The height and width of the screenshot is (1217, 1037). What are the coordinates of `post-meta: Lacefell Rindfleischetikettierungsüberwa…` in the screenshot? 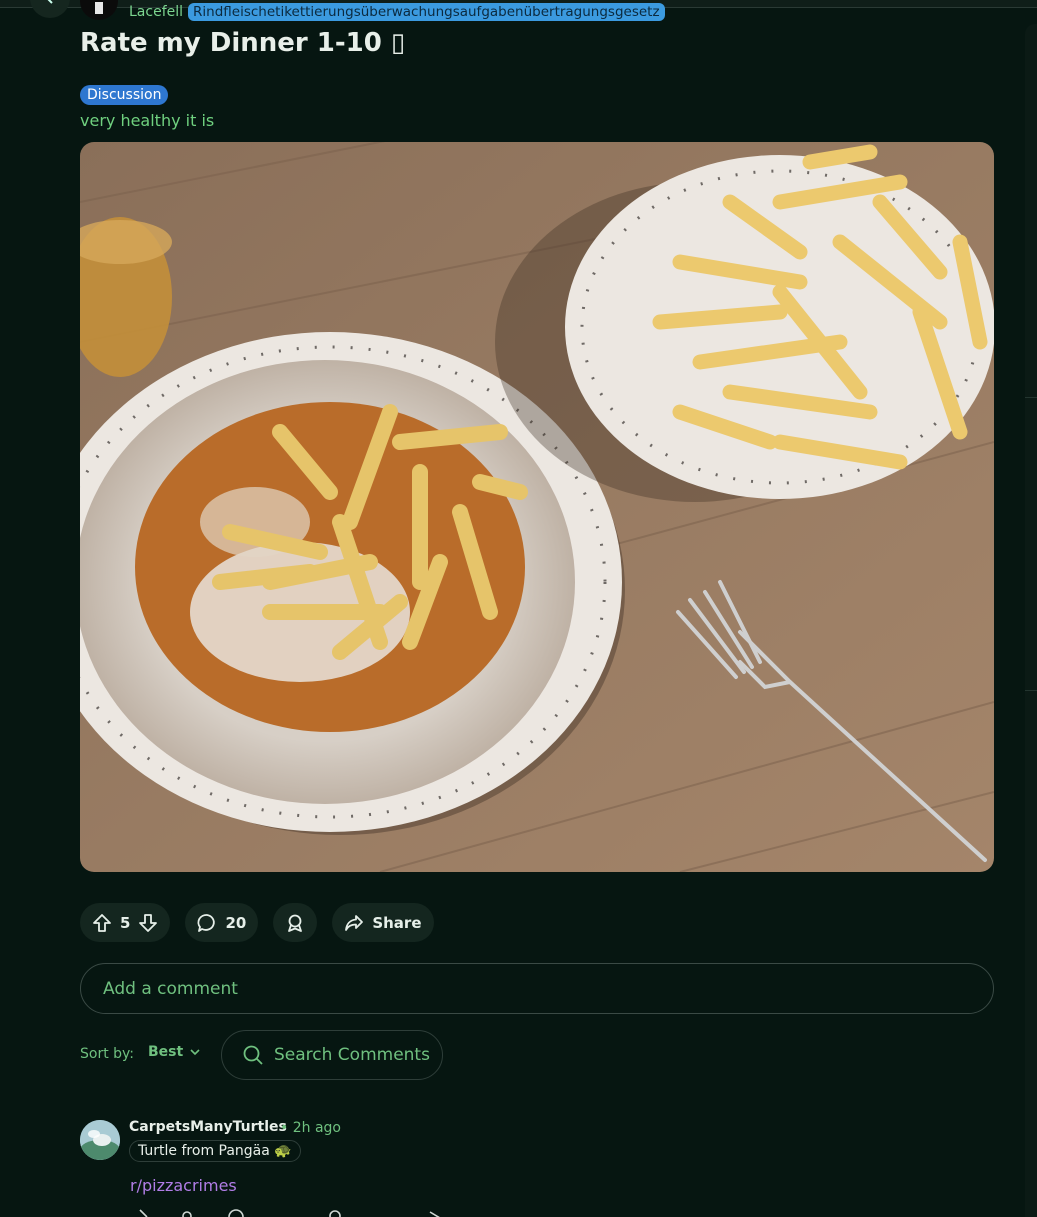 It's located at (397, 12).